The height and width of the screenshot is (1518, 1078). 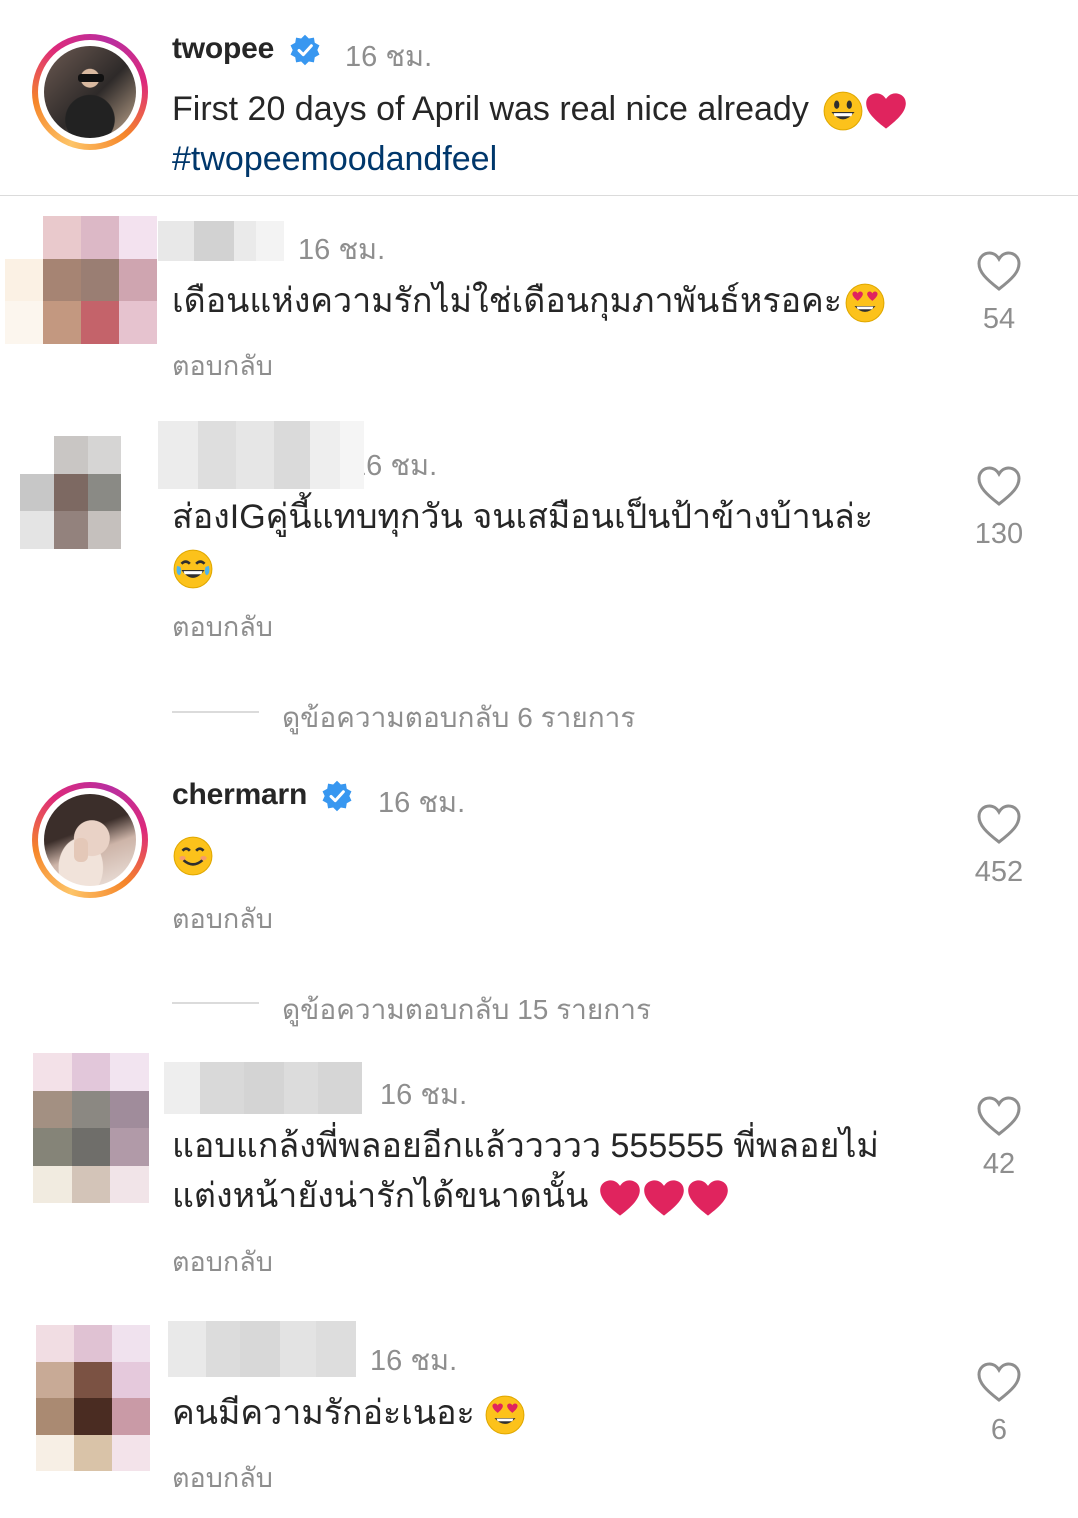 I want to click on sunglasses, so click(x=91, y=78).